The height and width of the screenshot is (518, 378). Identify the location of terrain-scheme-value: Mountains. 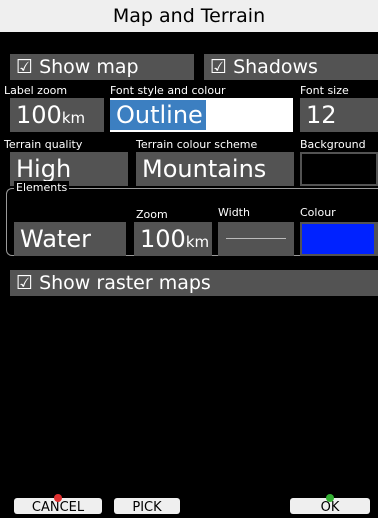
(204, 169).